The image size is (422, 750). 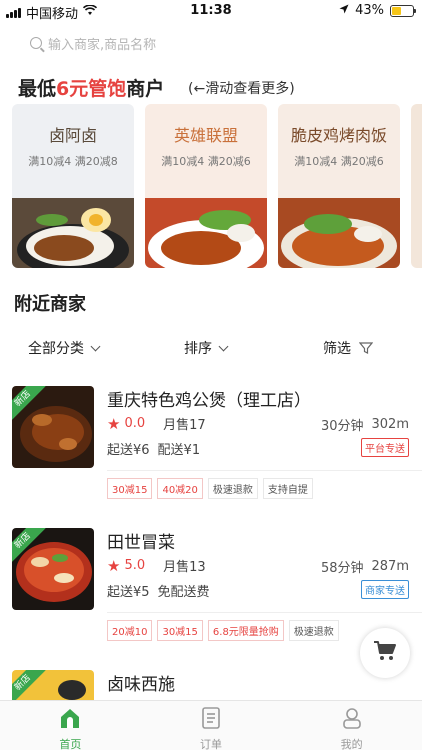 I want to click on merchant-rating: 0.0, so click(x=135, y=423).